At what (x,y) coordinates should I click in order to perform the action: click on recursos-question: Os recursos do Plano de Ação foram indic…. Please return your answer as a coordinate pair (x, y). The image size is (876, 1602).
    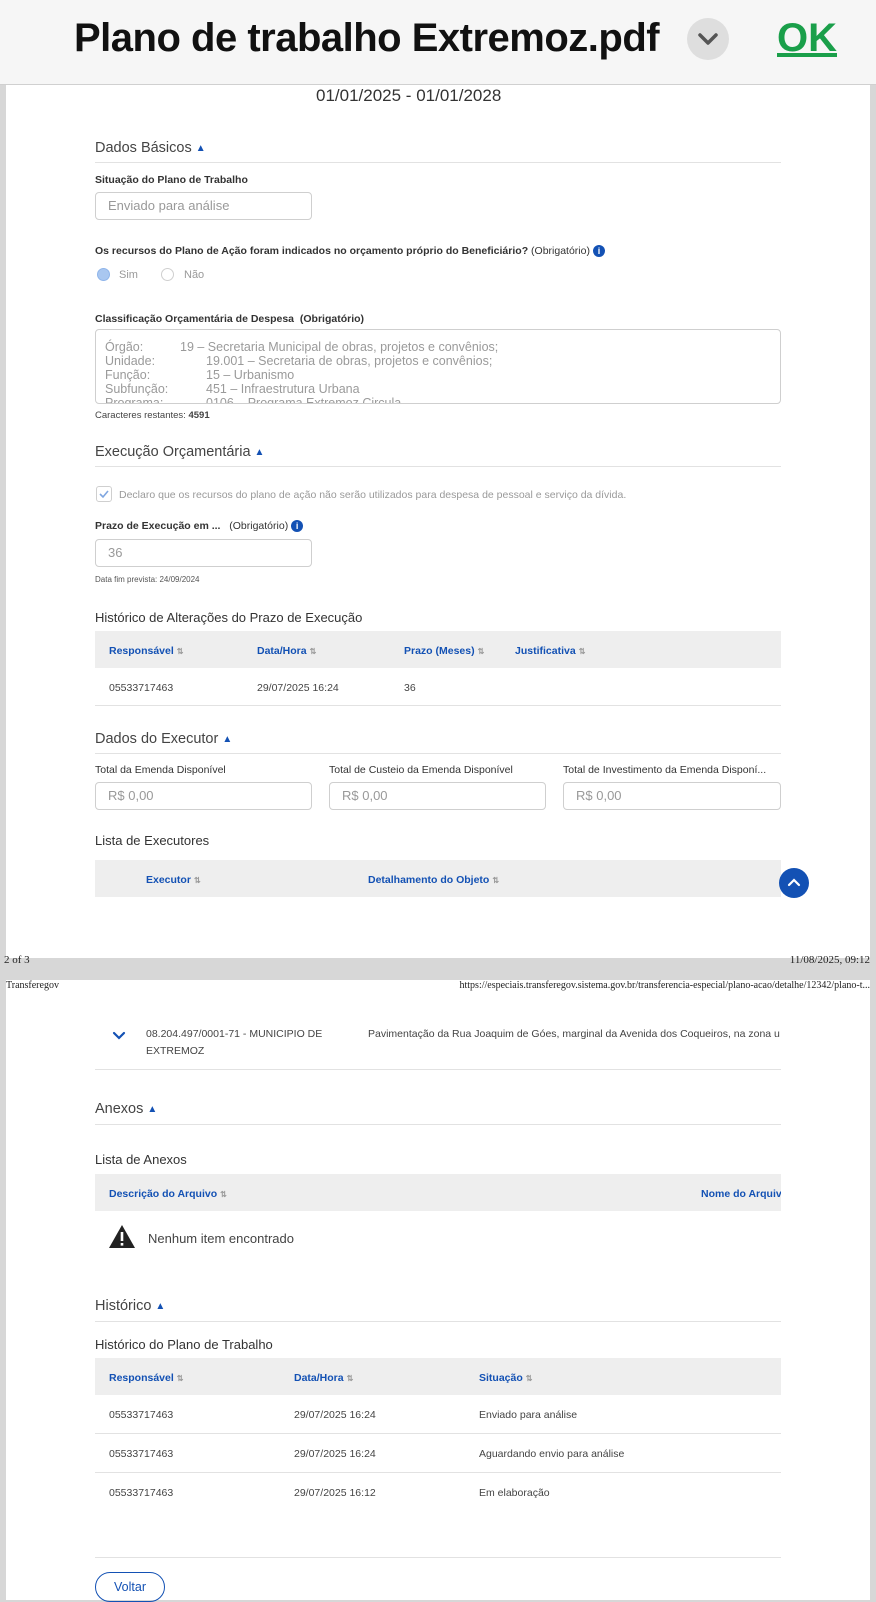
    Looking at the image, I should click on (350, 251).